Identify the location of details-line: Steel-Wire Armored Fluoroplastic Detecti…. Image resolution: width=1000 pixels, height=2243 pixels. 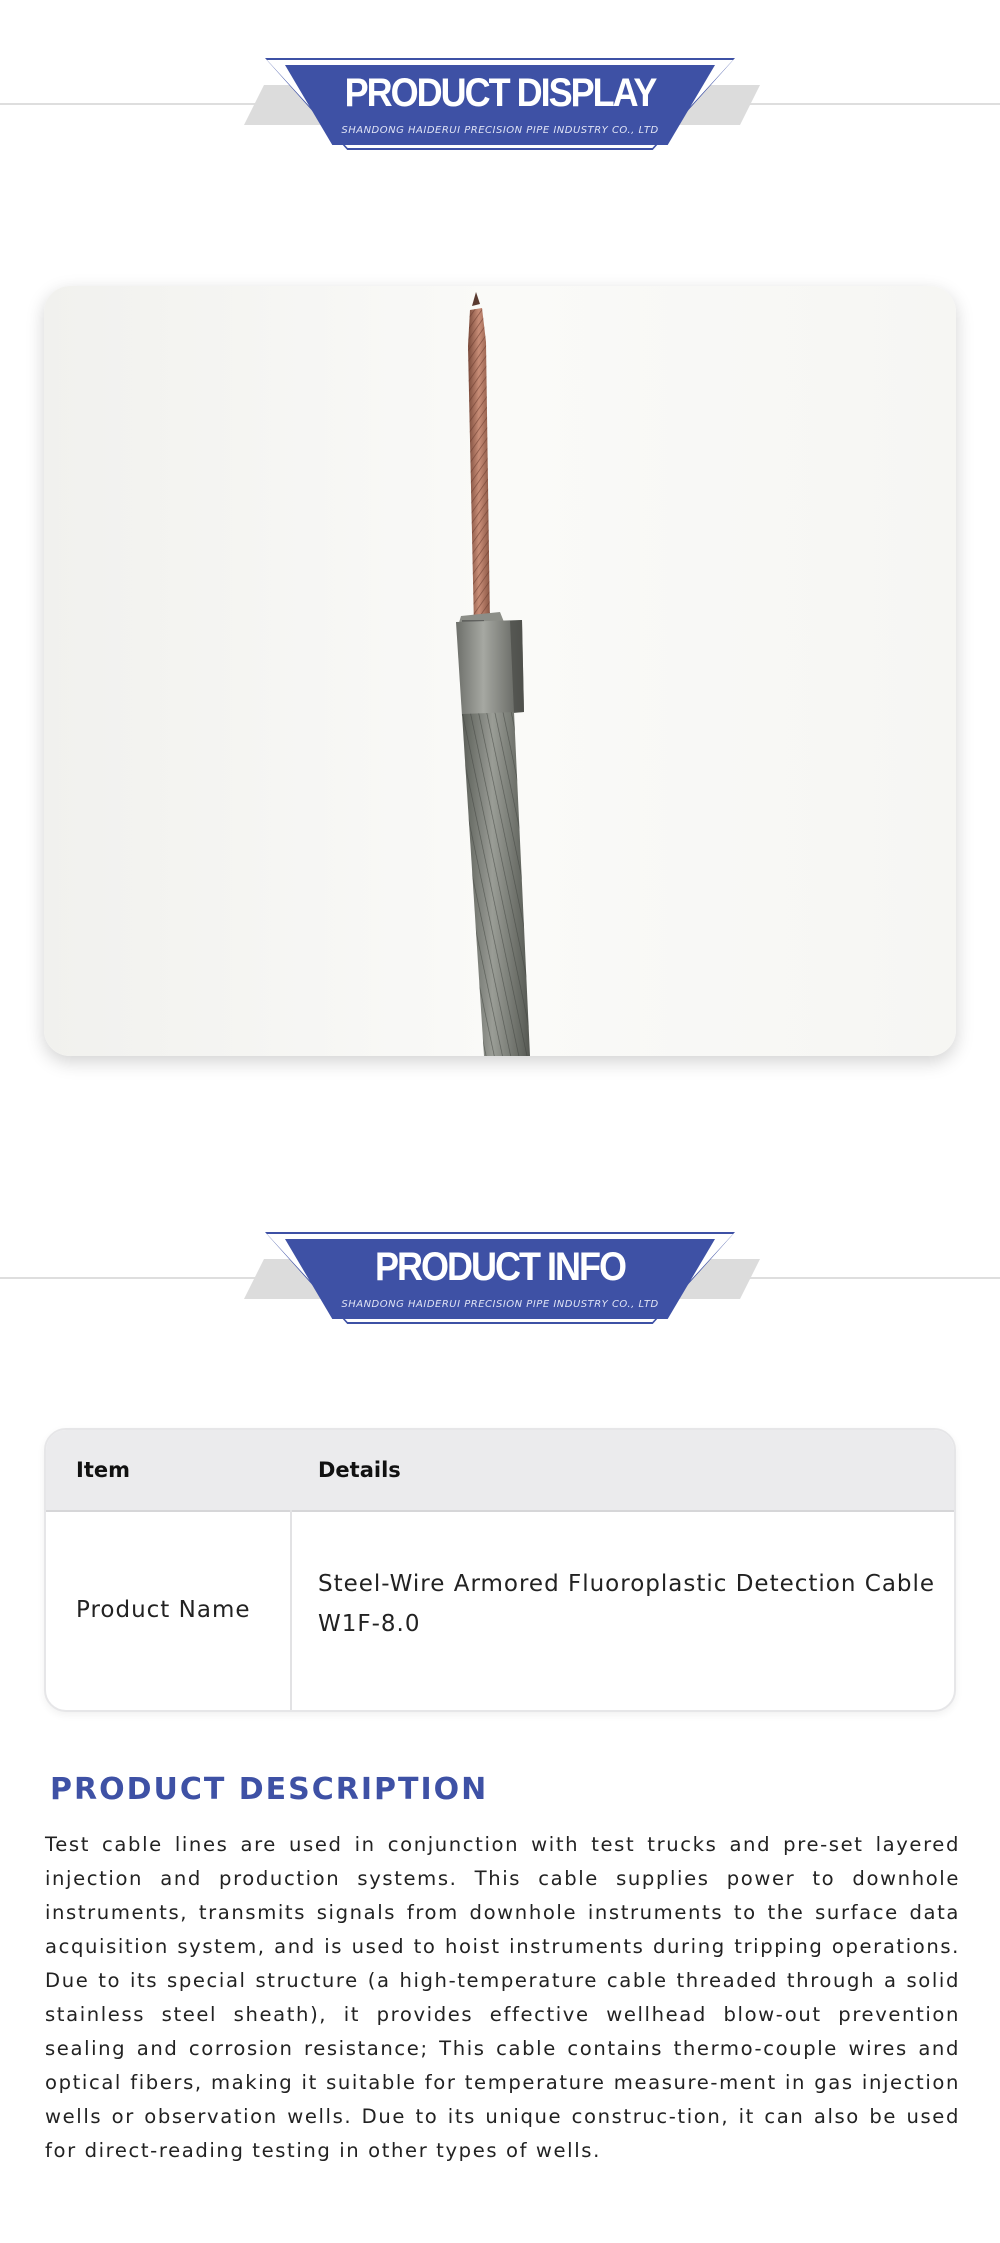
(627, 1584).